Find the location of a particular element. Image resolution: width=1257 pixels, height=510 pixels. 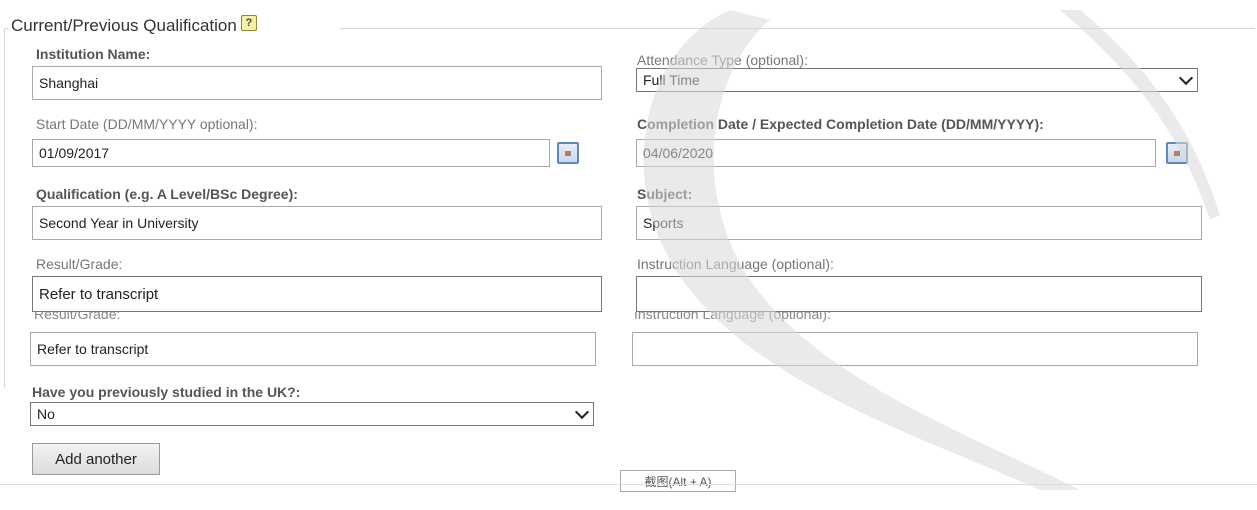

qualification-value: Second Year in University is located at coordinates (119, 223).